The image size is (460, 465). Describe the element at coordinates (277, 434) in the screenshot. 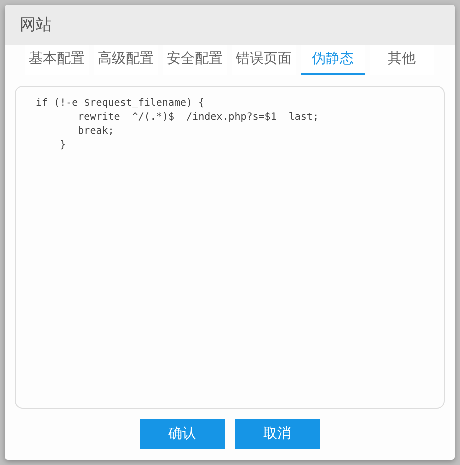

I see `cancel-button: 取消` at that location.